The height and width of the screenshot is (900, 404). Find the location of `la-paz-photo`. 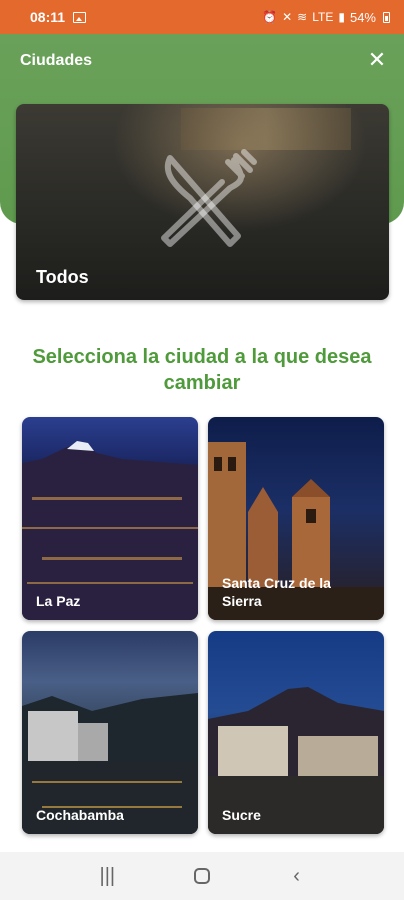

la-paz-photo is located at coordinates (110, 530).